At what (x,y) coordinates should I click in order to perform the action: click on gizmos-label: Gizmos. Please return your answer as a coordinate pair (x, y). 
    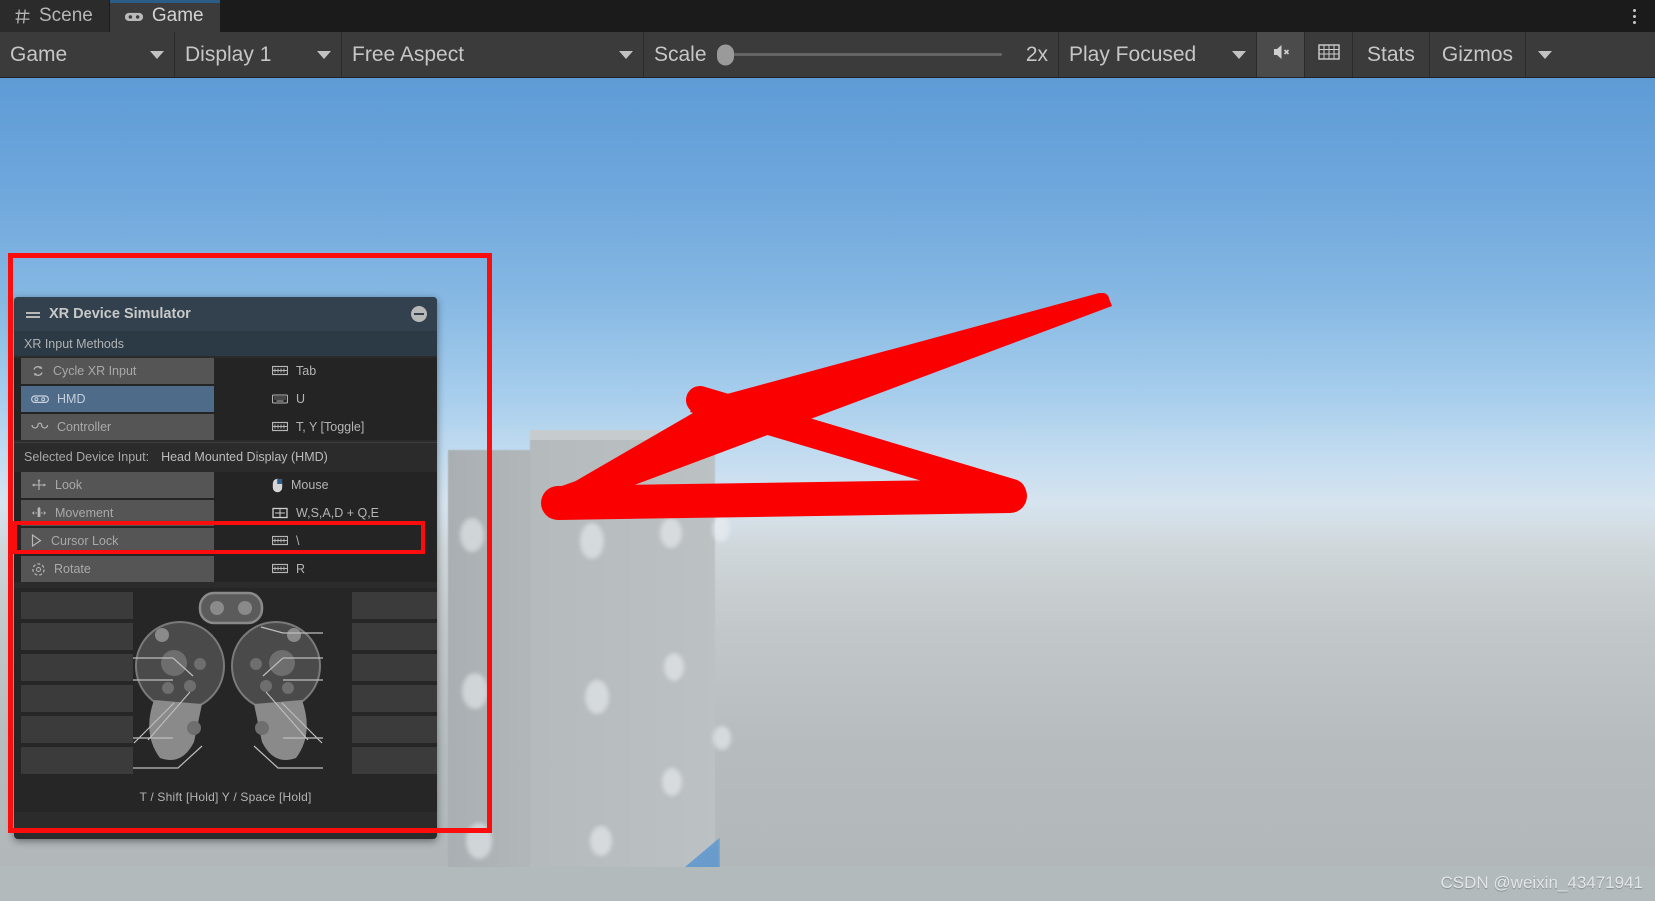
    Looking at the image, I should click on (1477, 54).